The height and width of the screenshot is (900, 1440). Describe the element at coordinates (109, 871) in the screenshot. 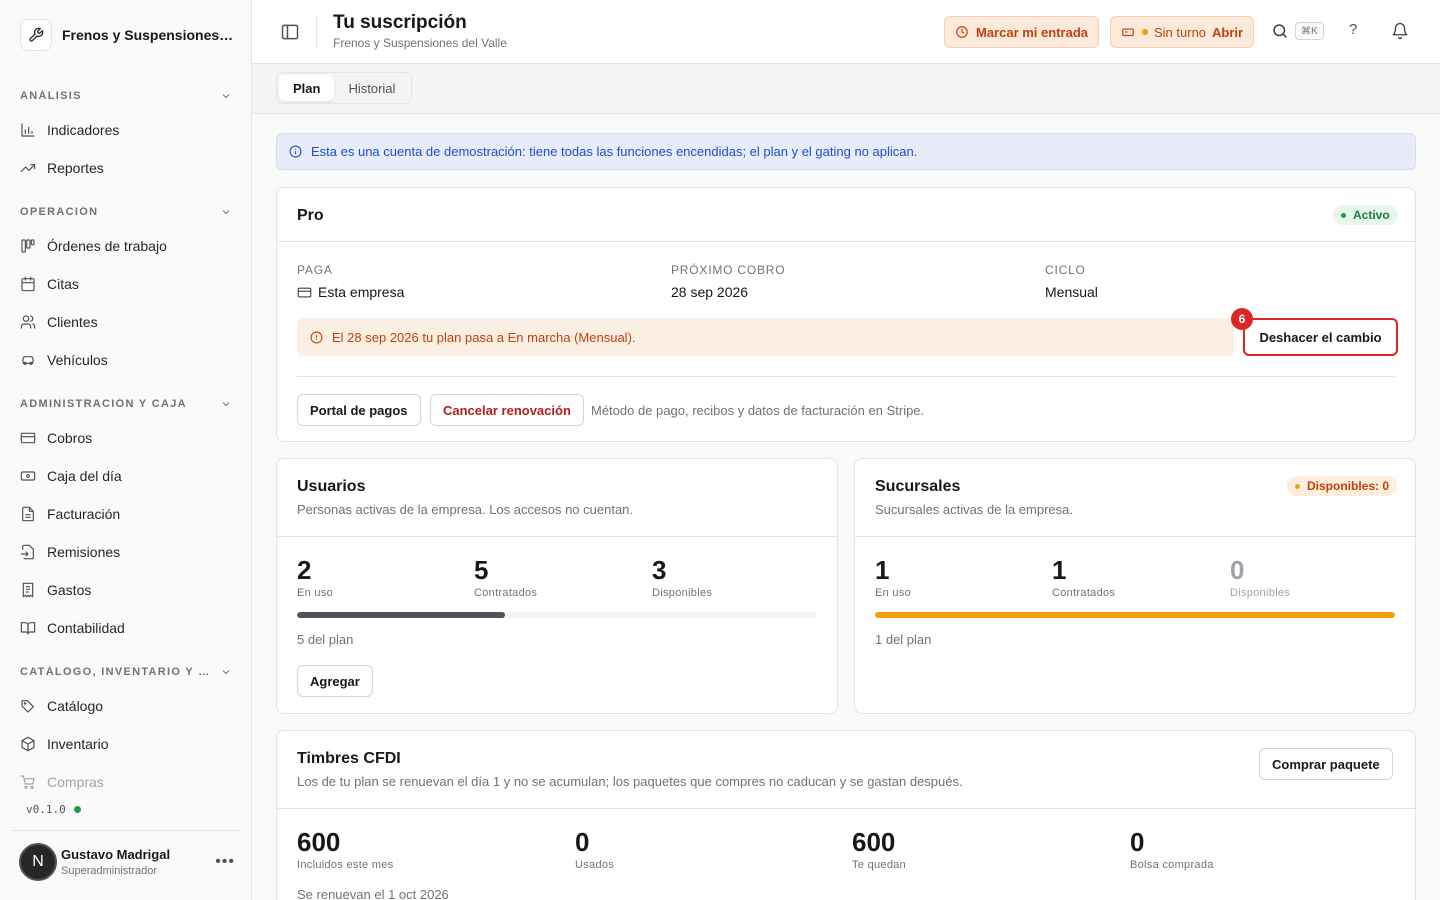

I see `user-role: Superadministrador` at that location.